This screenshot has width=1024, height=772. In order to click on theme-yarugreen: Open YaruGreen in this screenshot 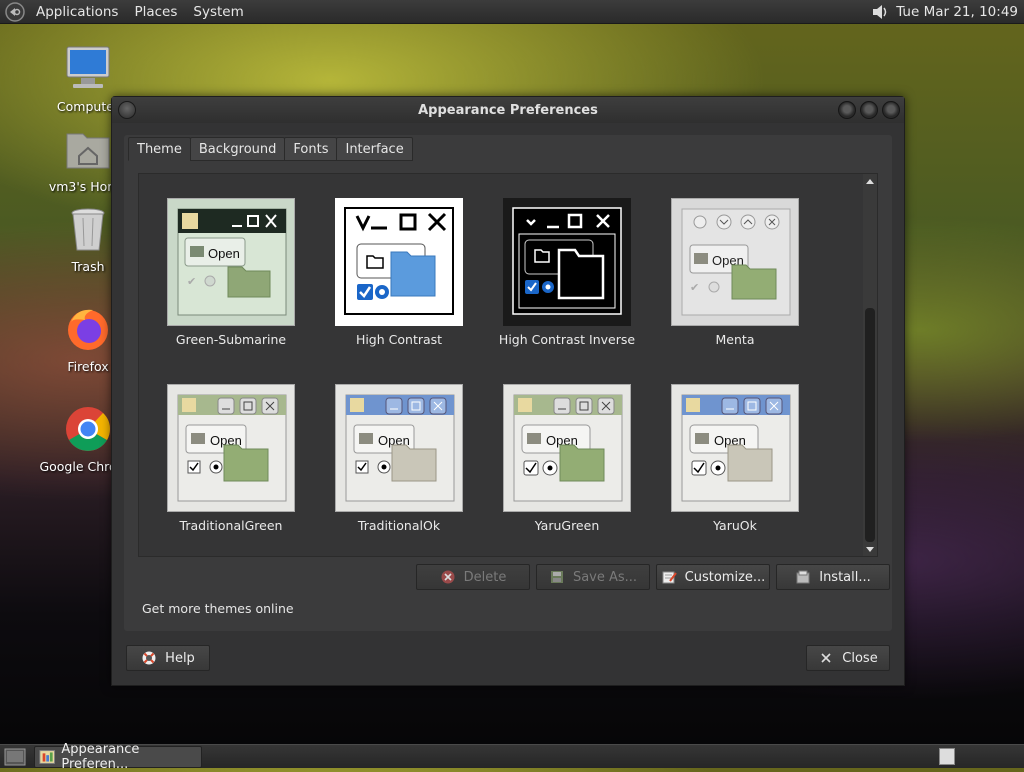, I will do `click(567, 458)`.